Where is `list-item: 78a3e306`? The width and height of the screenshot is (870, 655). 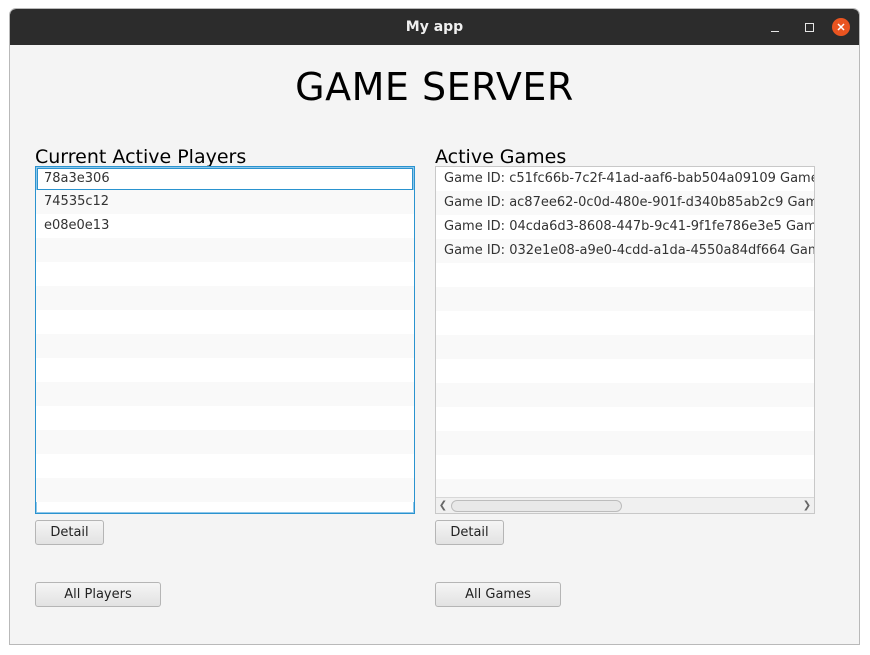 list-item: 78a3e306 is located at coordinates (225, 179).